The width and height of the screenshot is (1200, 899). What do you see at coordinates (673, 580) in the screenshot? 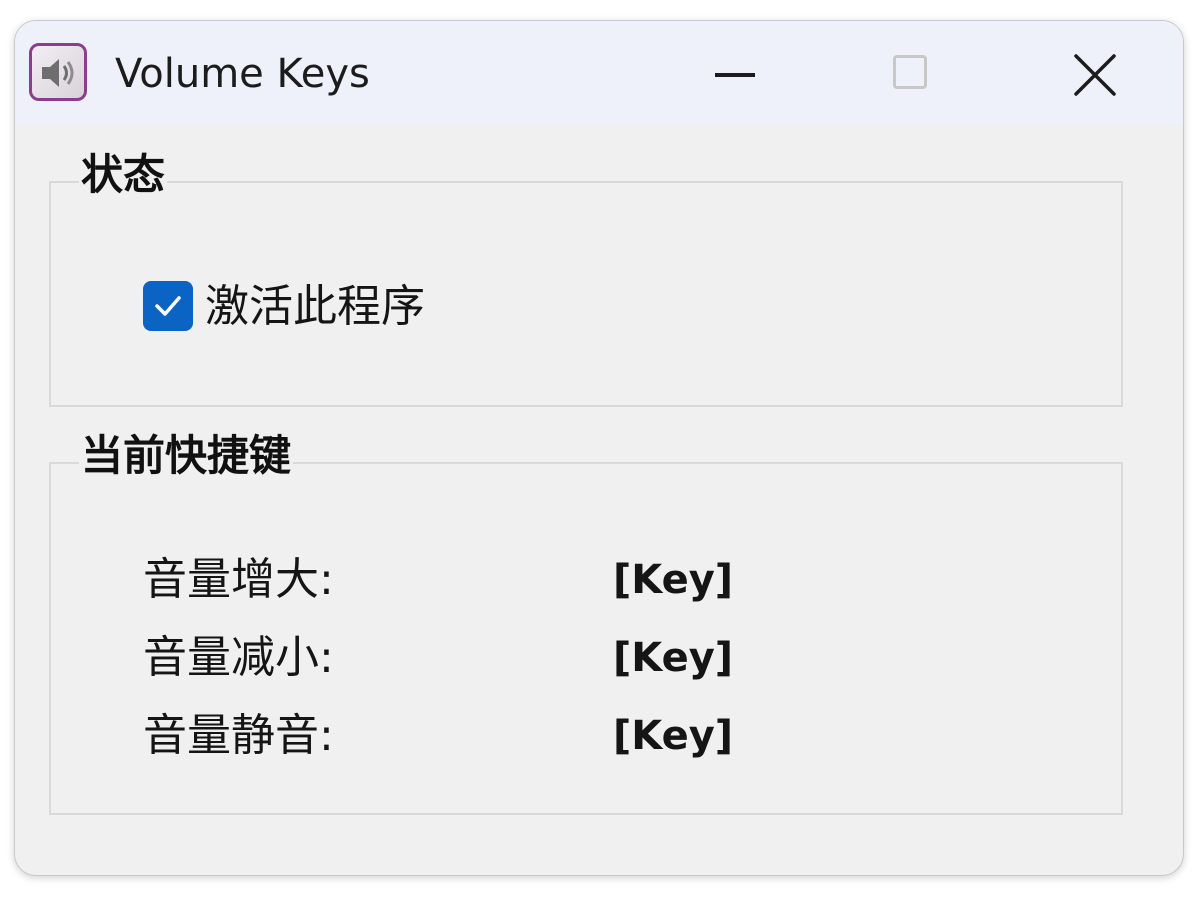
I see `hotkey-value-volume-up: [Key]` at bounding box center [673, 580].